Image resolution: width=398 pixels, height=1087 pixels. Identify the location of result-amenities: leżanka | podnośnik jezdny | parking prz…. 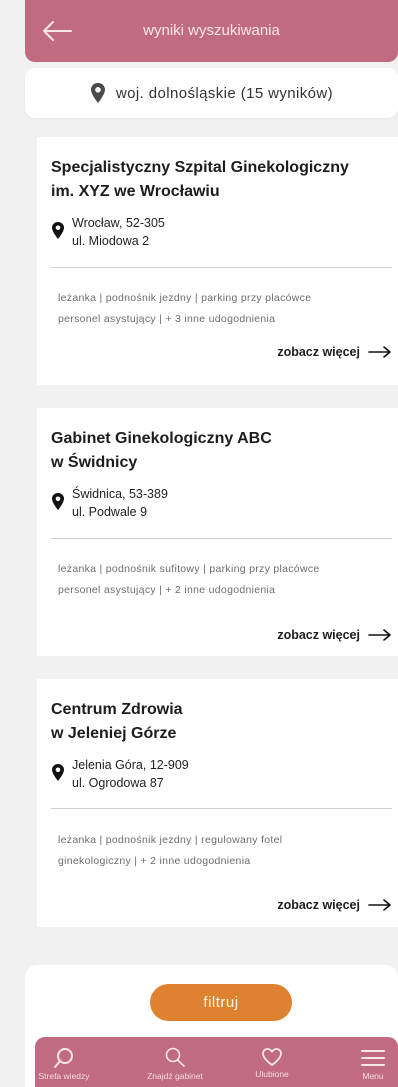
(223, 309).